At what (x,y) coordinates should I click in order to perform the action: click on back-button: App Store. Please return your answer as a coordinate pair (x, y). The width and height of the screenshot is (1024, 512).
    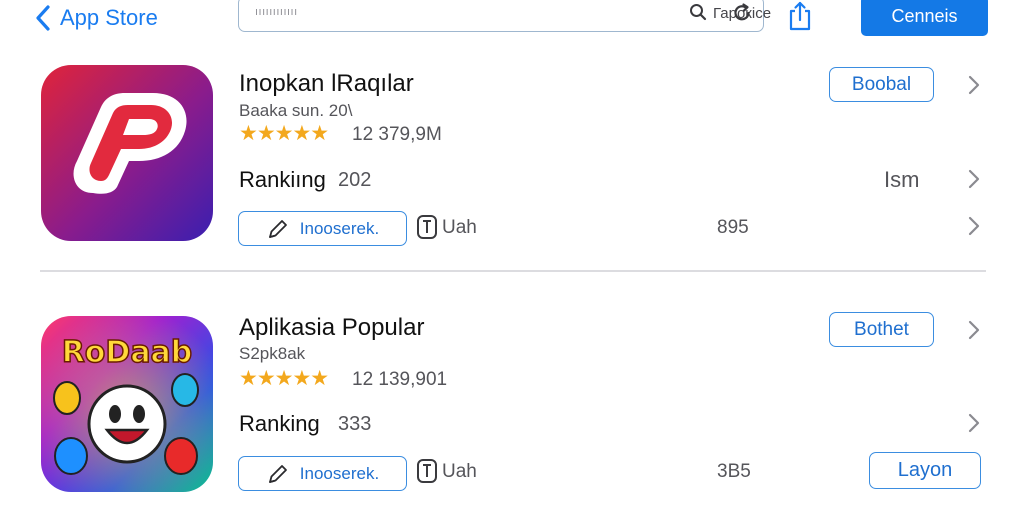
    Looking at the image, I should click on (96, 18).